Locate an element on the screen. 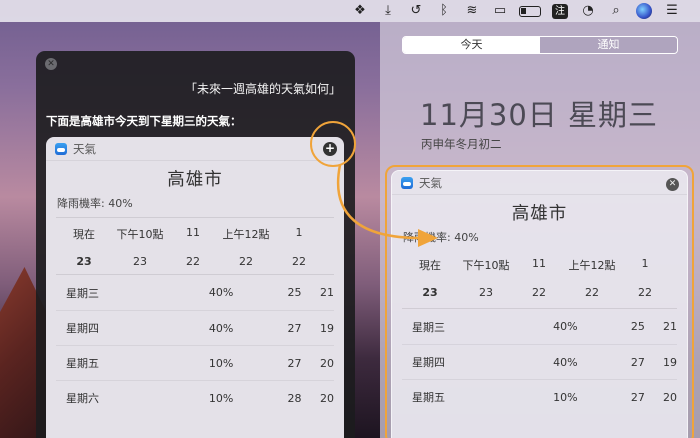  nc-date: 11月30日 星期三 is located at coordinates (539, 115).